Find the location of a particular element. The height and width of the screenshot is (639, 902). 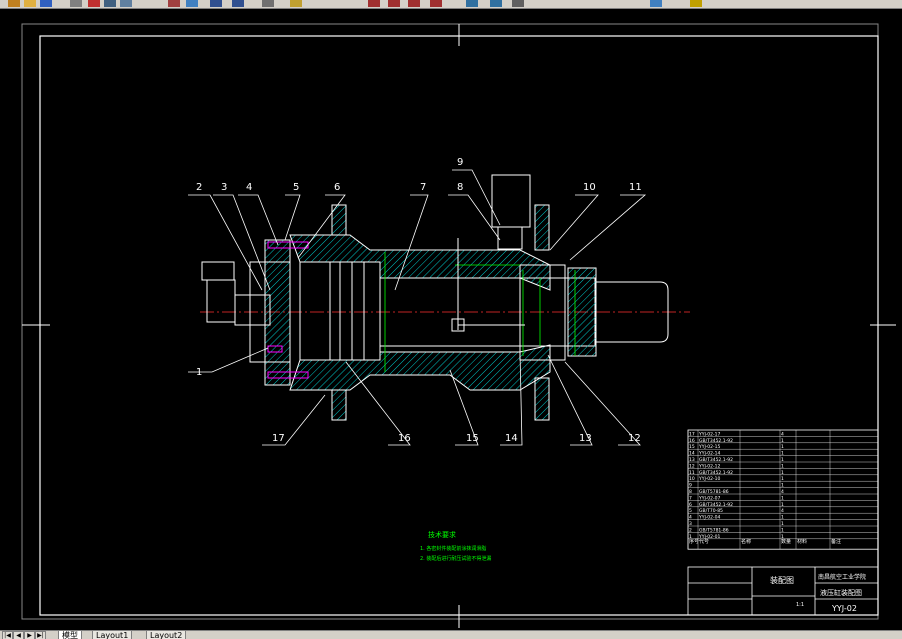

bom-cell: YYJ-02-07 is located at coordinates (709, 498).